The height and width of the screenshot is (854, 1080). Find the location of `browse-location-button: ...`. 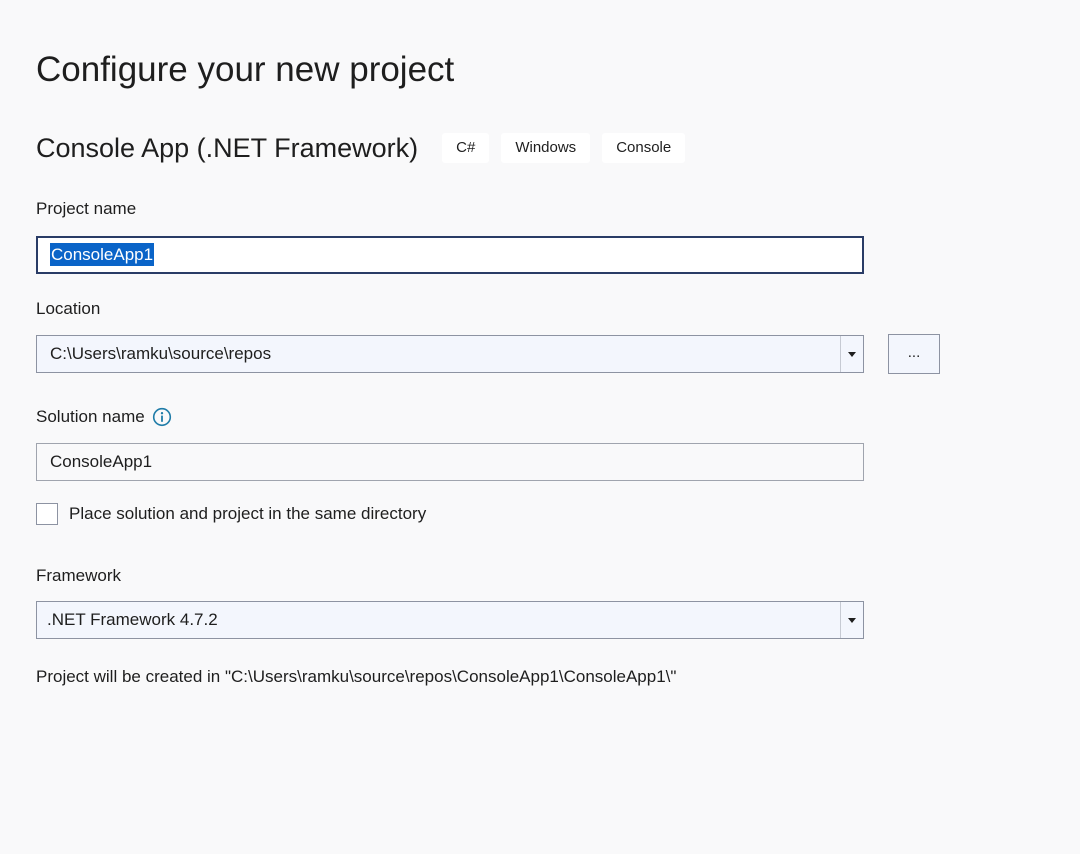

browse-location-button: ... is located at coordinates (914, 354).